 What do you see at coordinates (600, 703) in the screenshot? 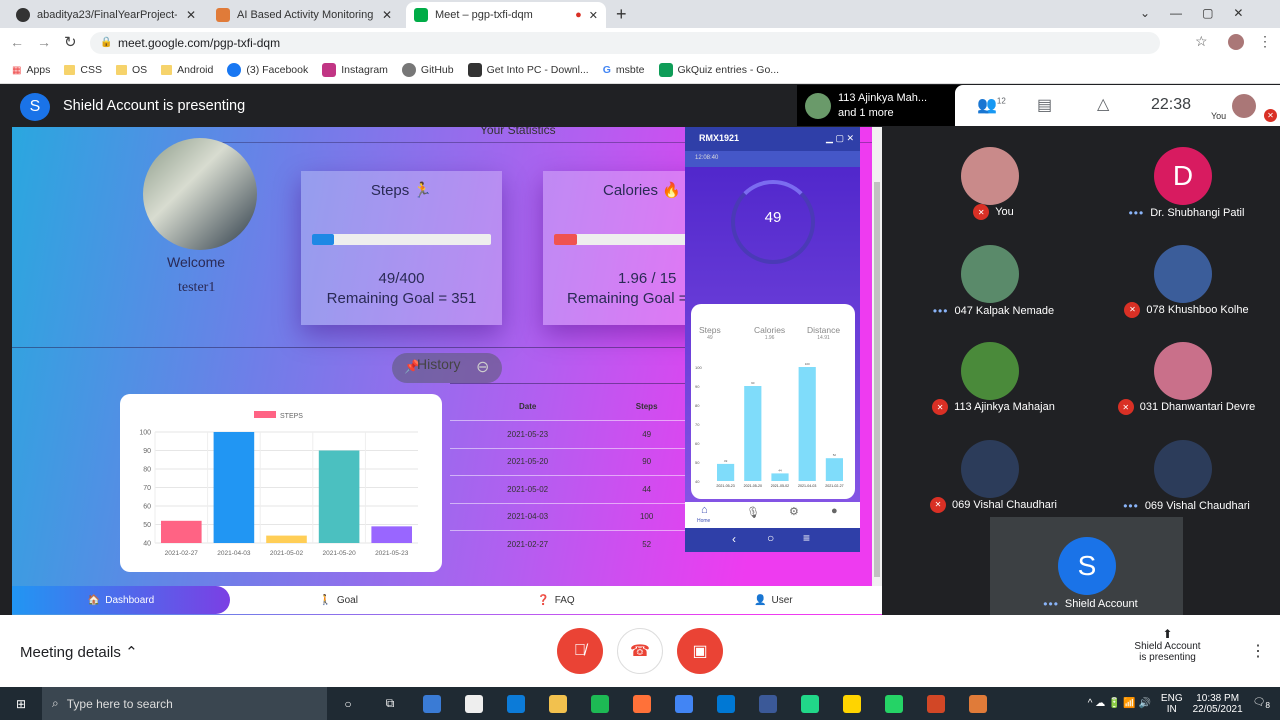
I see `taskbar-spotify-icon` at bounding box center [600, 703].